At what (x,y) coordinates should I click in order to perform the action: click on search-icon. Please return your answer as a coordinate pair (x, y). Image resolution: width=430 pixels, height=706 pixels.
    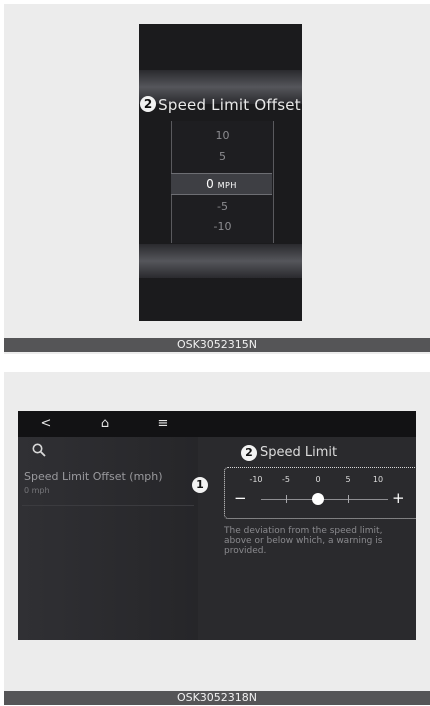
    Looking at the image, I should click on (39, 450).